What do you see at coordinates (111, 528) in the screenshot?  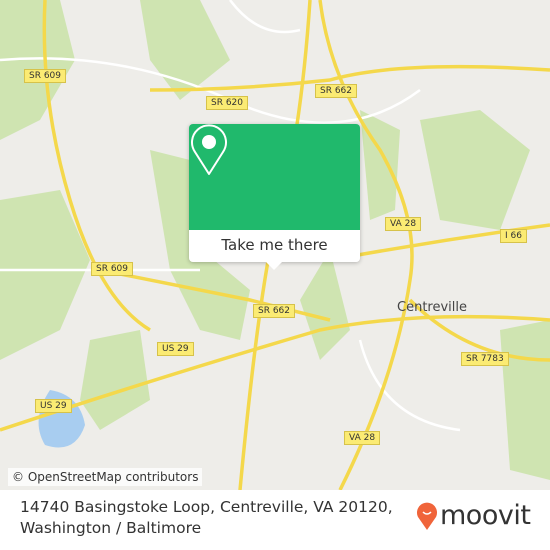 I see `address-line-2: Washington / Baltimore` at bounding box center [111, 528].